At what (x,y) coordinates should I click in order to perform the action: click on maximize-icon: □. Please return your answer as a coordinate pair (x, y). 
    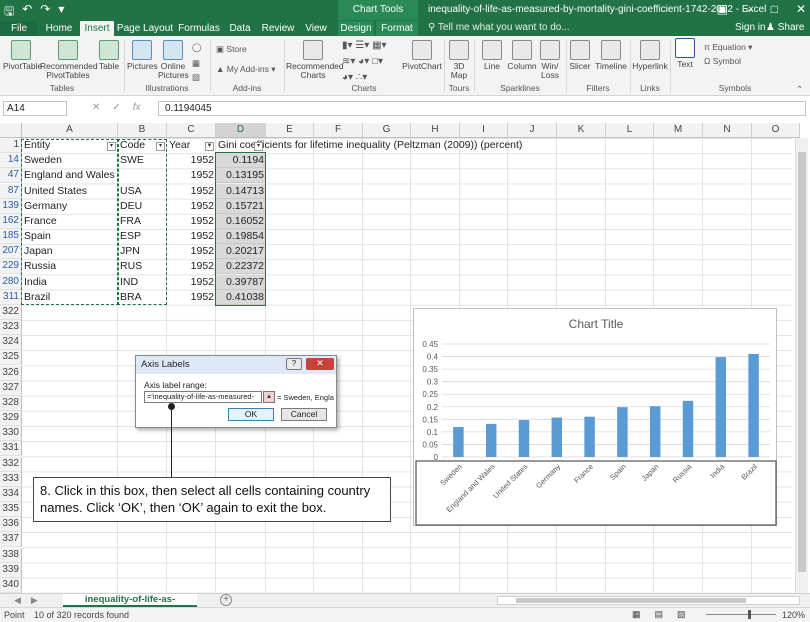
    Looking at the image, I should click on (774, 9).